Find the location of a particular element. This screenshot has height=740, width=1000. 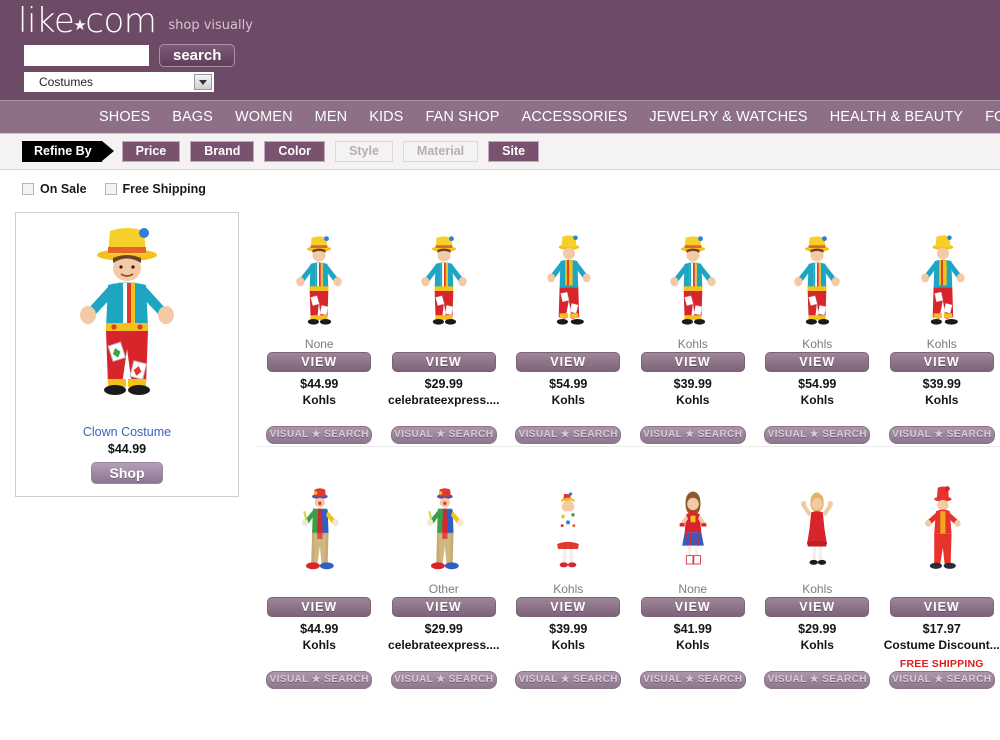

filter-row: On Sale Free Shipping is located at coordinates (500, 189).